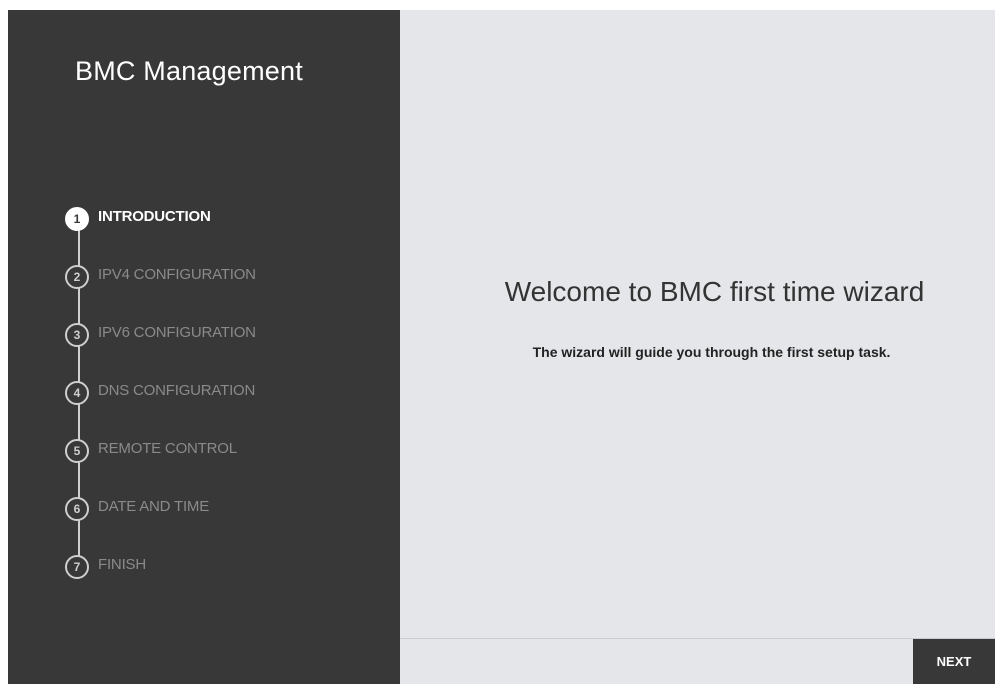 Image resolution: width=995 pixels, height=684 pixels. I want to click on step-label: DATE AND TIME, so click(154, 506).